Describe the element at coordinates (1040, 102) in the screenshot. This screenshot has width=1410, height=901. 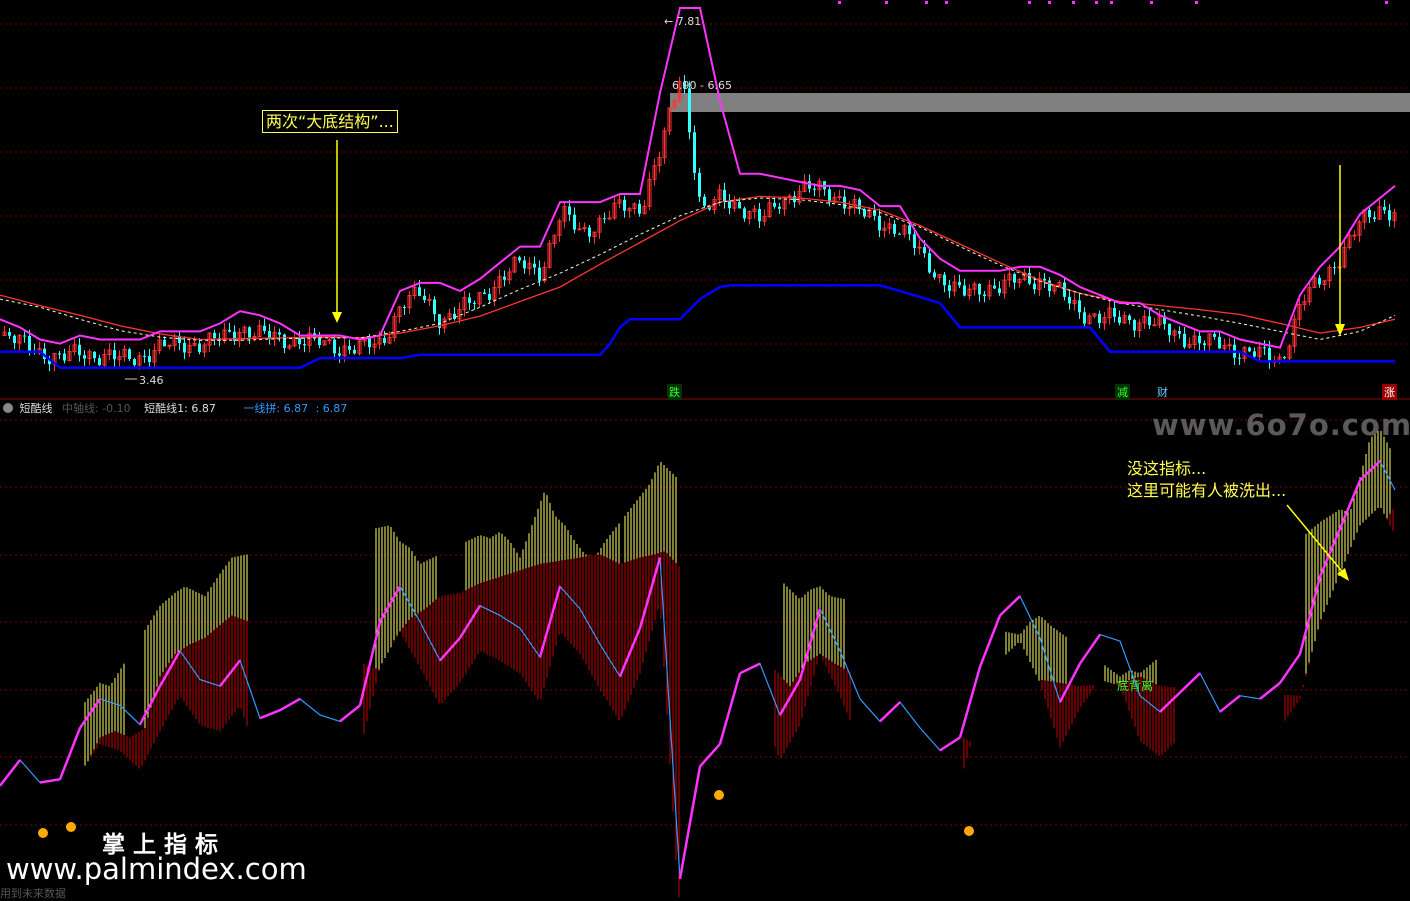
I see `price-zone-band` at that location.